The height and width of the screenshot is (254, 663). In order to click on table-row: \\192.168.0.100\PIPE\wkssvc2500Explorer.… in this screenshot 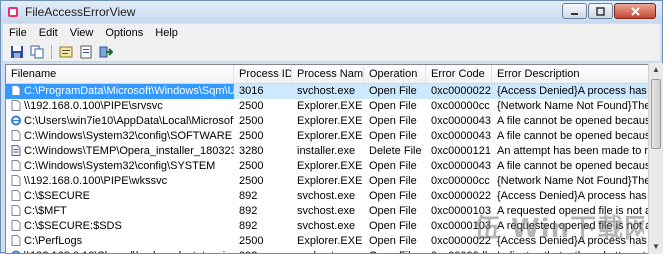, I will do `click(328, 181)`.